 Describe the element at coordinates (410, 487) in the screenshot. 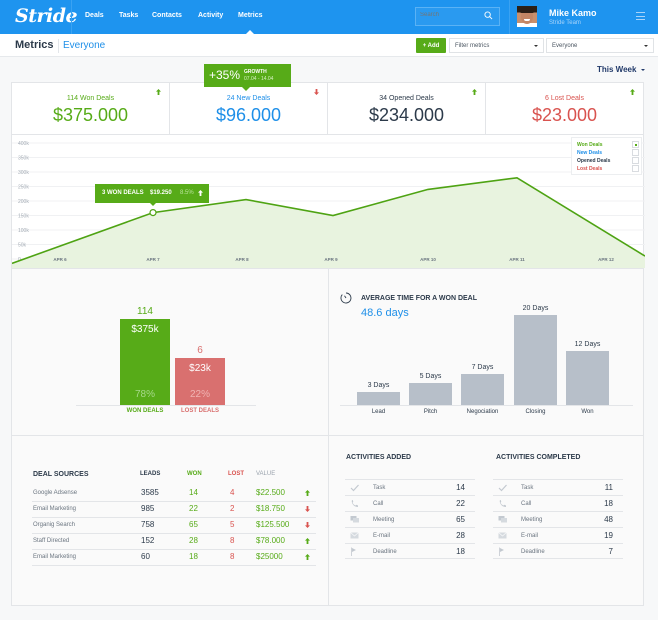

I see `activity-row: Task 14` at that location.